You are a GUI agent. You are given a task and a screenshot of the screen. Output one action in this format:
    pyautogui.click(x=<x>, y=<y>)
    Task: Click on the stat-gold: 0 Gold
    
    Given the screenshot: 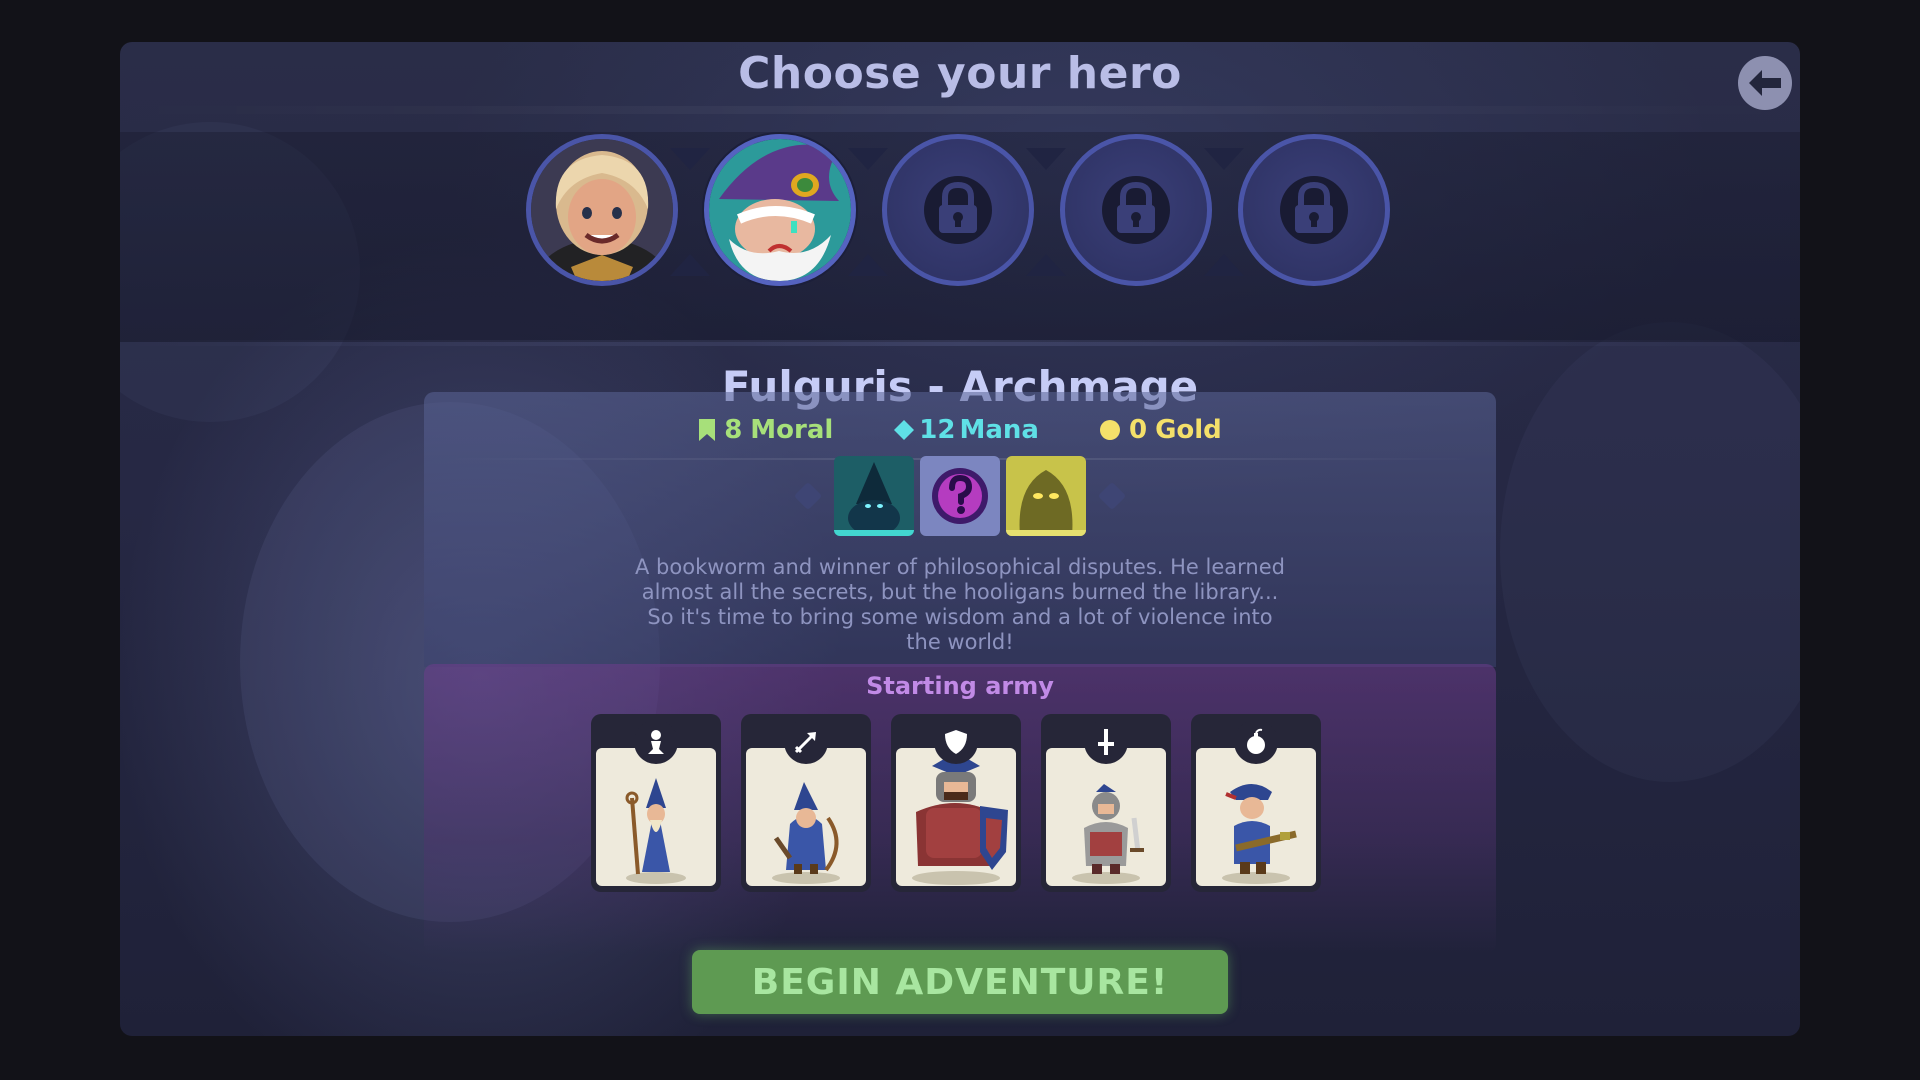 What is the action you would take?
    pyautogui.click(x=1160, y=430)
    